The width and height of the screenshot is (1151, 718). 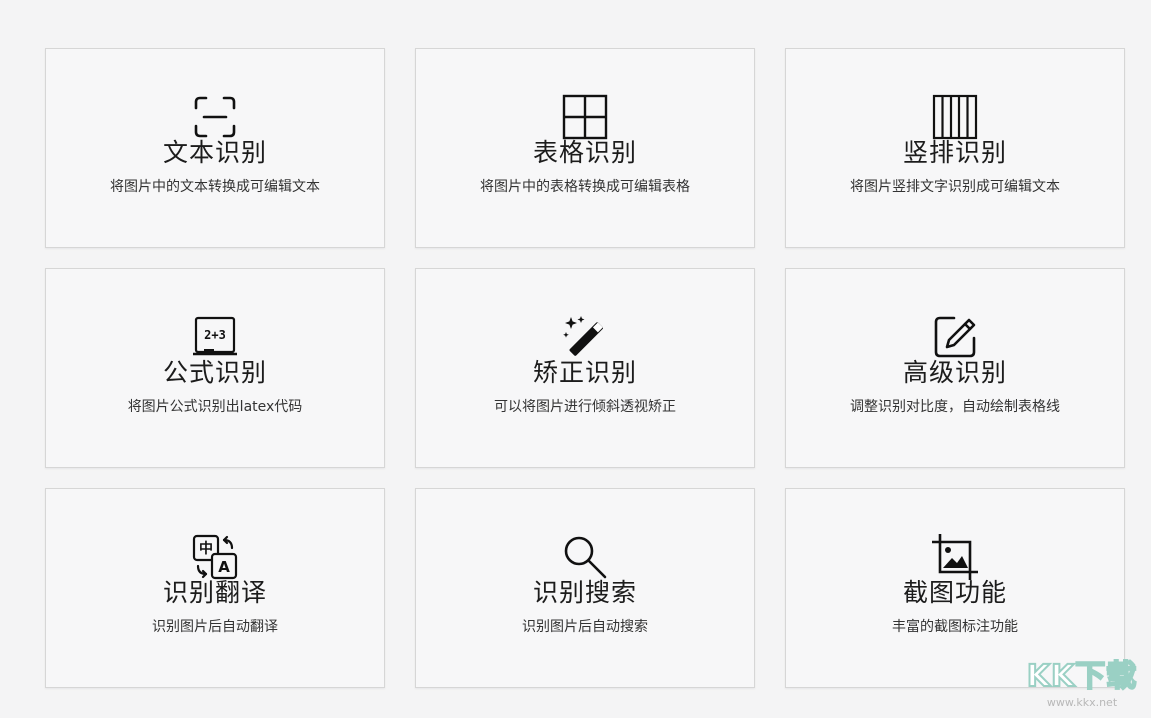 I want to click on feature-card-table-recognition: 表格识别 将图片中的表格转换成可编辑表格, so click(x=585, y=148).